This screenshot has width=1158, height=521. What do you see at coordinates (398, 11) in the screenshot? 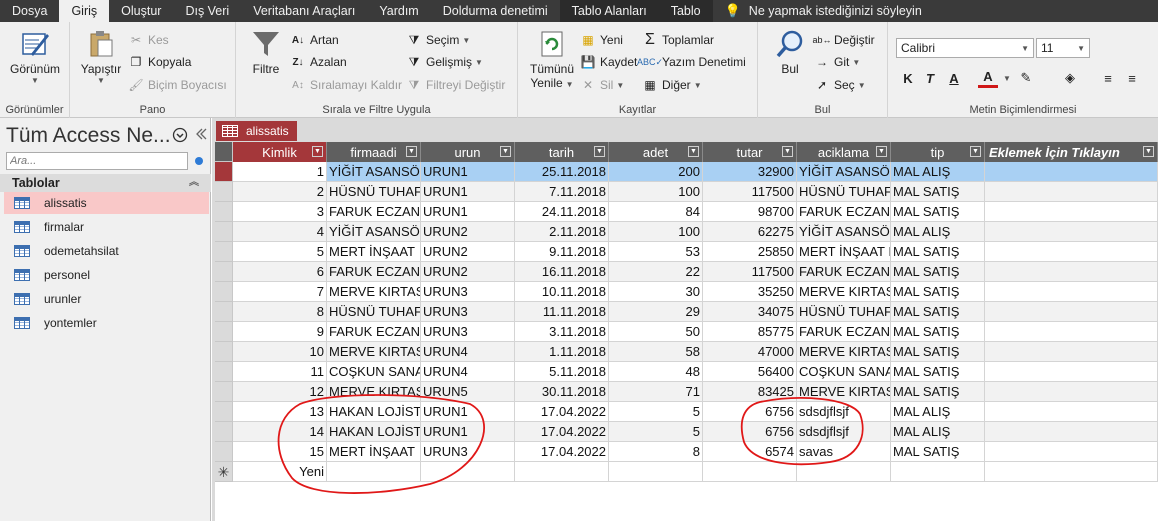
I see `tab-yardim: Yardım` at bounding box center [398, 11].